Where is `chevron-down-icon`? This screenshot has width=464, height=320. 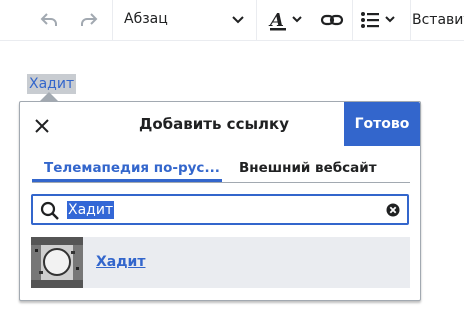 chevron-down-icon is located at coordinates (238, 20).